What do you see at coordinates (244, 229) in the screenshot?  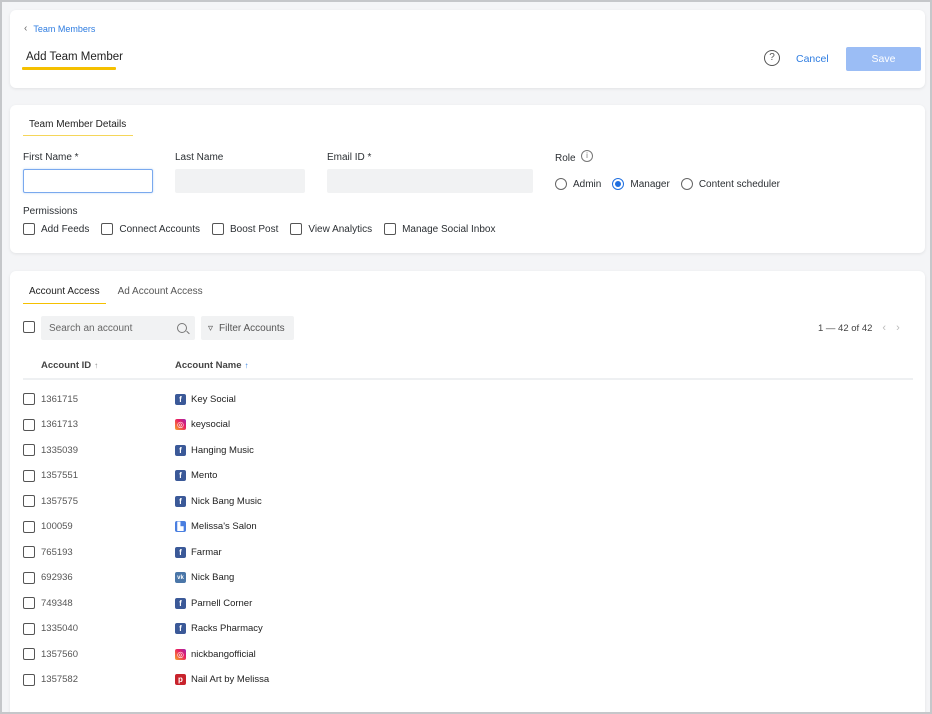 I see `permission-boost-post: Boost Post` at bounding box center [244, 229].